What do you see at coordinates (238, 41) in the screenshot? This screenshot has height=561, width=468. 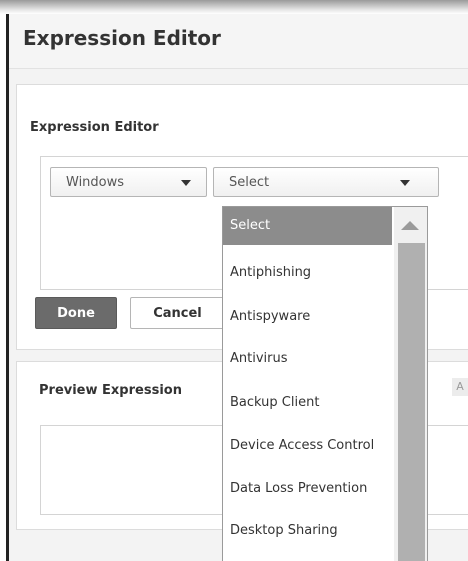 I see `dialog-header: Expression Editor` at bounding box center [238, 41].